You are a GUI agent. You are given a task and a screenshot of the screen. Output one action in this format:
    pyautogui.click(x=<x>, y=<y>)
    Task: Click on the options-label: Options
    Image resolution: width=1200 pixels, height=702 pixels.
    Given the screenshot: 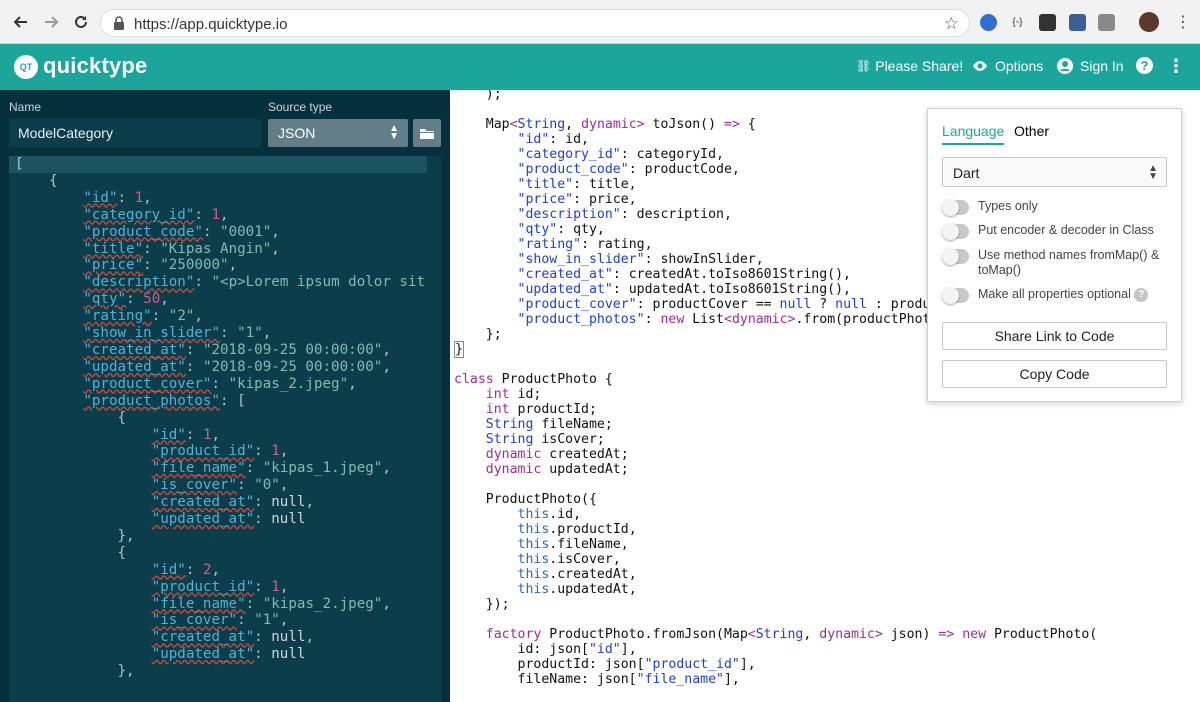 What is the action you would take?
    pyautogui.click(x=1019, y=66)
    